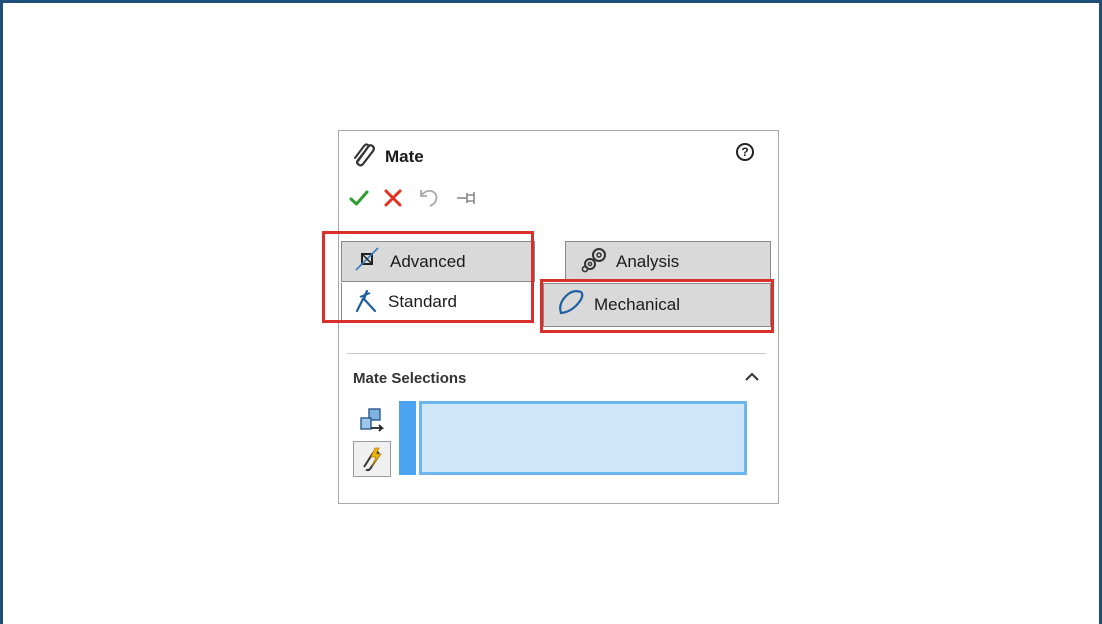 The height and width of the screenshot is (624, 1102). I want to click on undo-button, so click(429, 198).